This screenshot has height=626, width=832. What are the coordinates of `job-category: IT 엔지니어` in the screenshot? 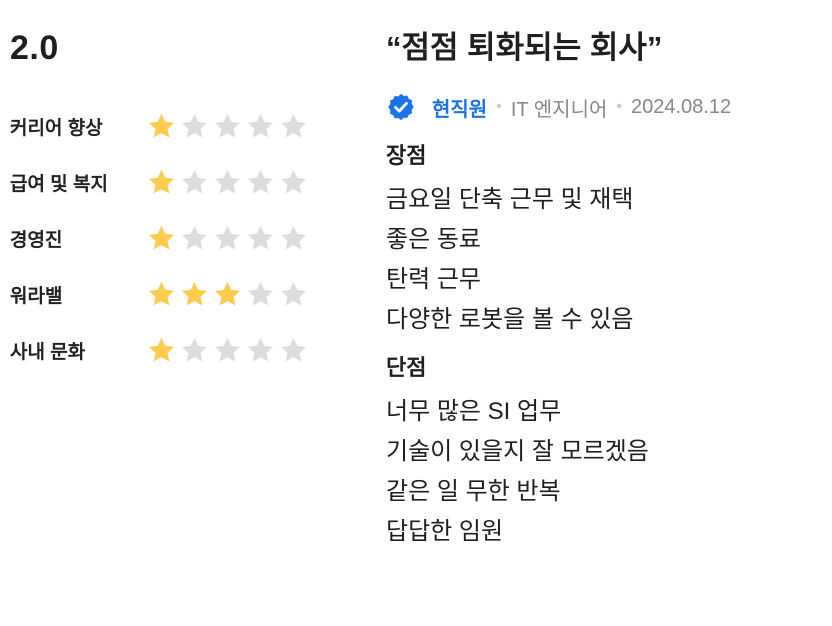 It's located at (559, 109).